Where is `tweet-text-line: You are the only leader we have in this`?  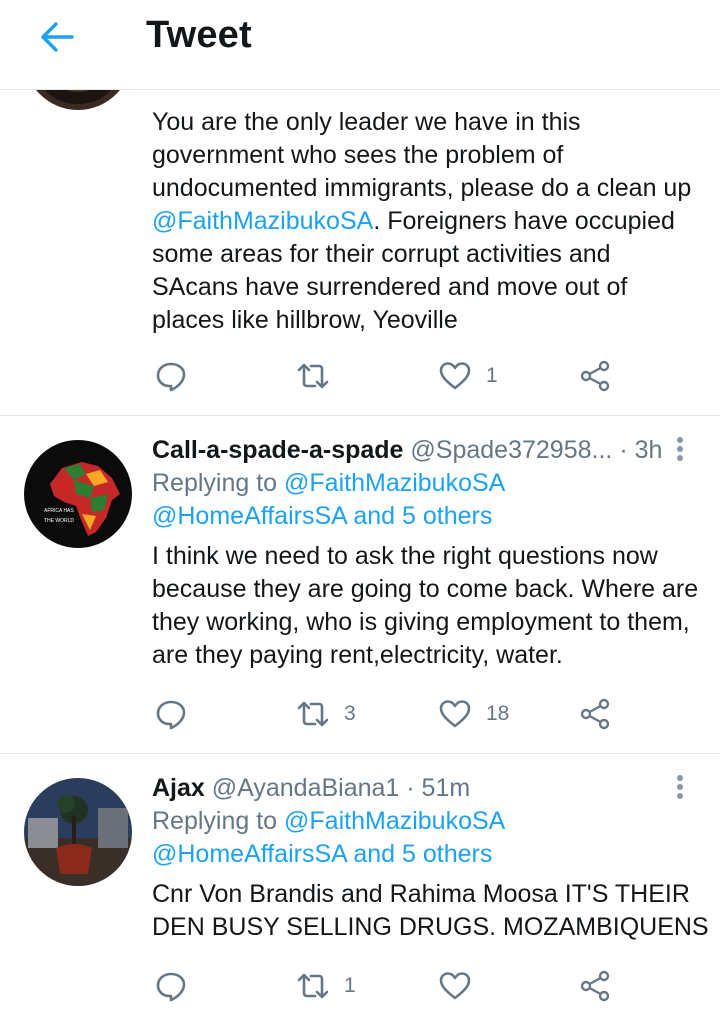 tweet-text-line: You are the only leader we have in this is located at coordinates (366, 122).